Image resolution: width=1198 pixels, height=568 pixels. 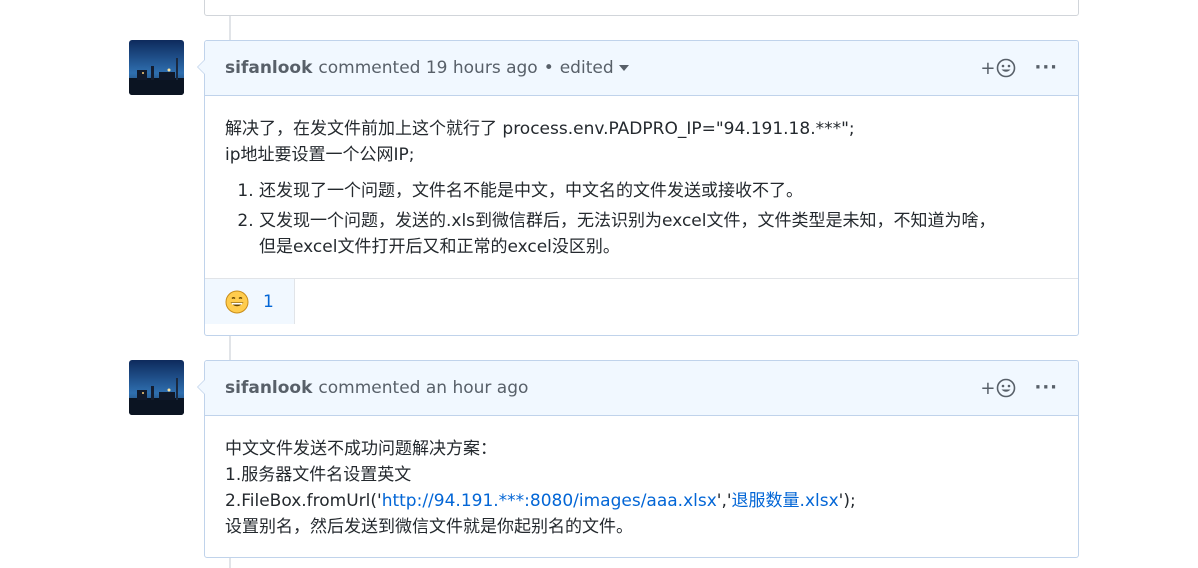 What do you see at coordinates (303, 501) in the screenshot?
I see `code-prefix: 2.FileBox.fromUrl('` at bounding box center [303, 501].